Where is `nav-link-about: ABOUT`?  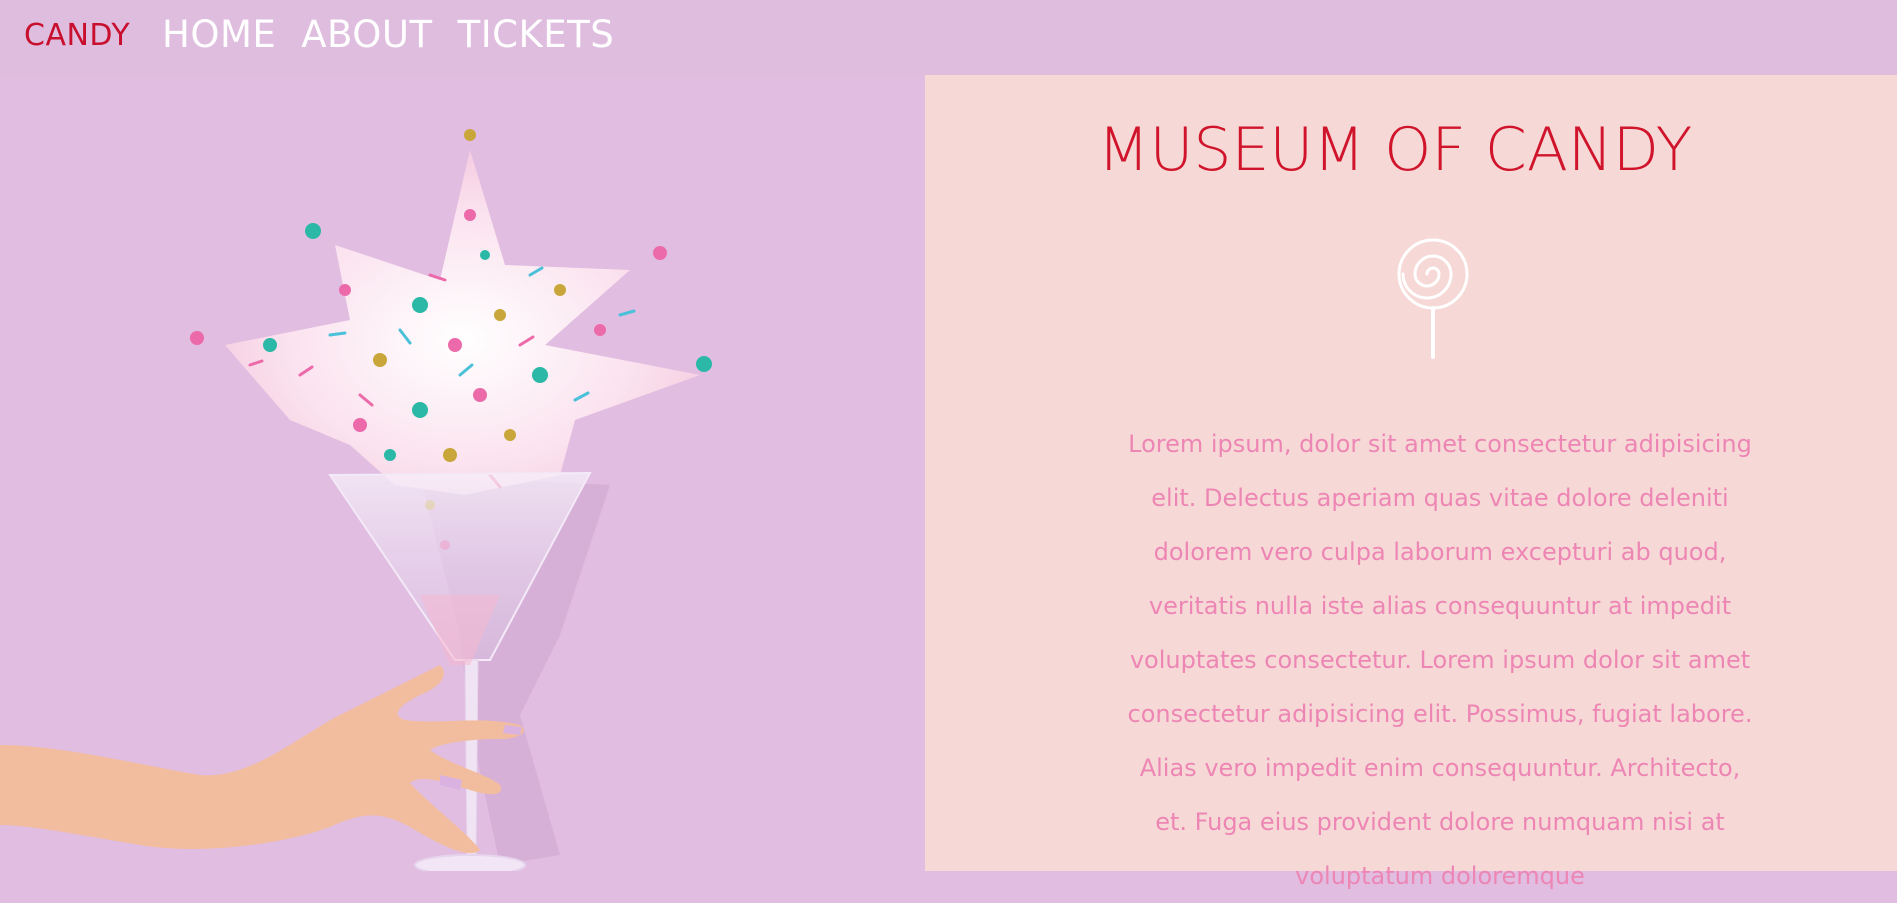
nav-link-about: ABOUT is located at coordinates (366, 34).